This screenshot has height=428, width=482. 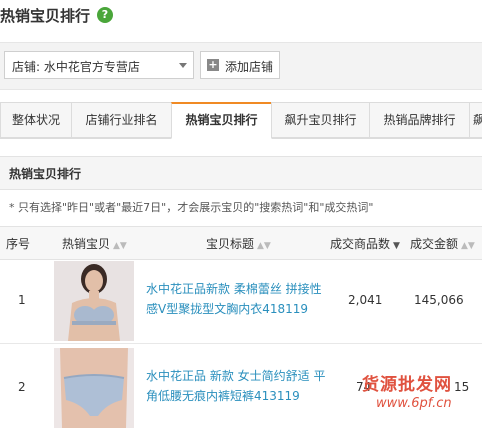 I want to click on tab-more: 飙, so click(x=475, y=120).